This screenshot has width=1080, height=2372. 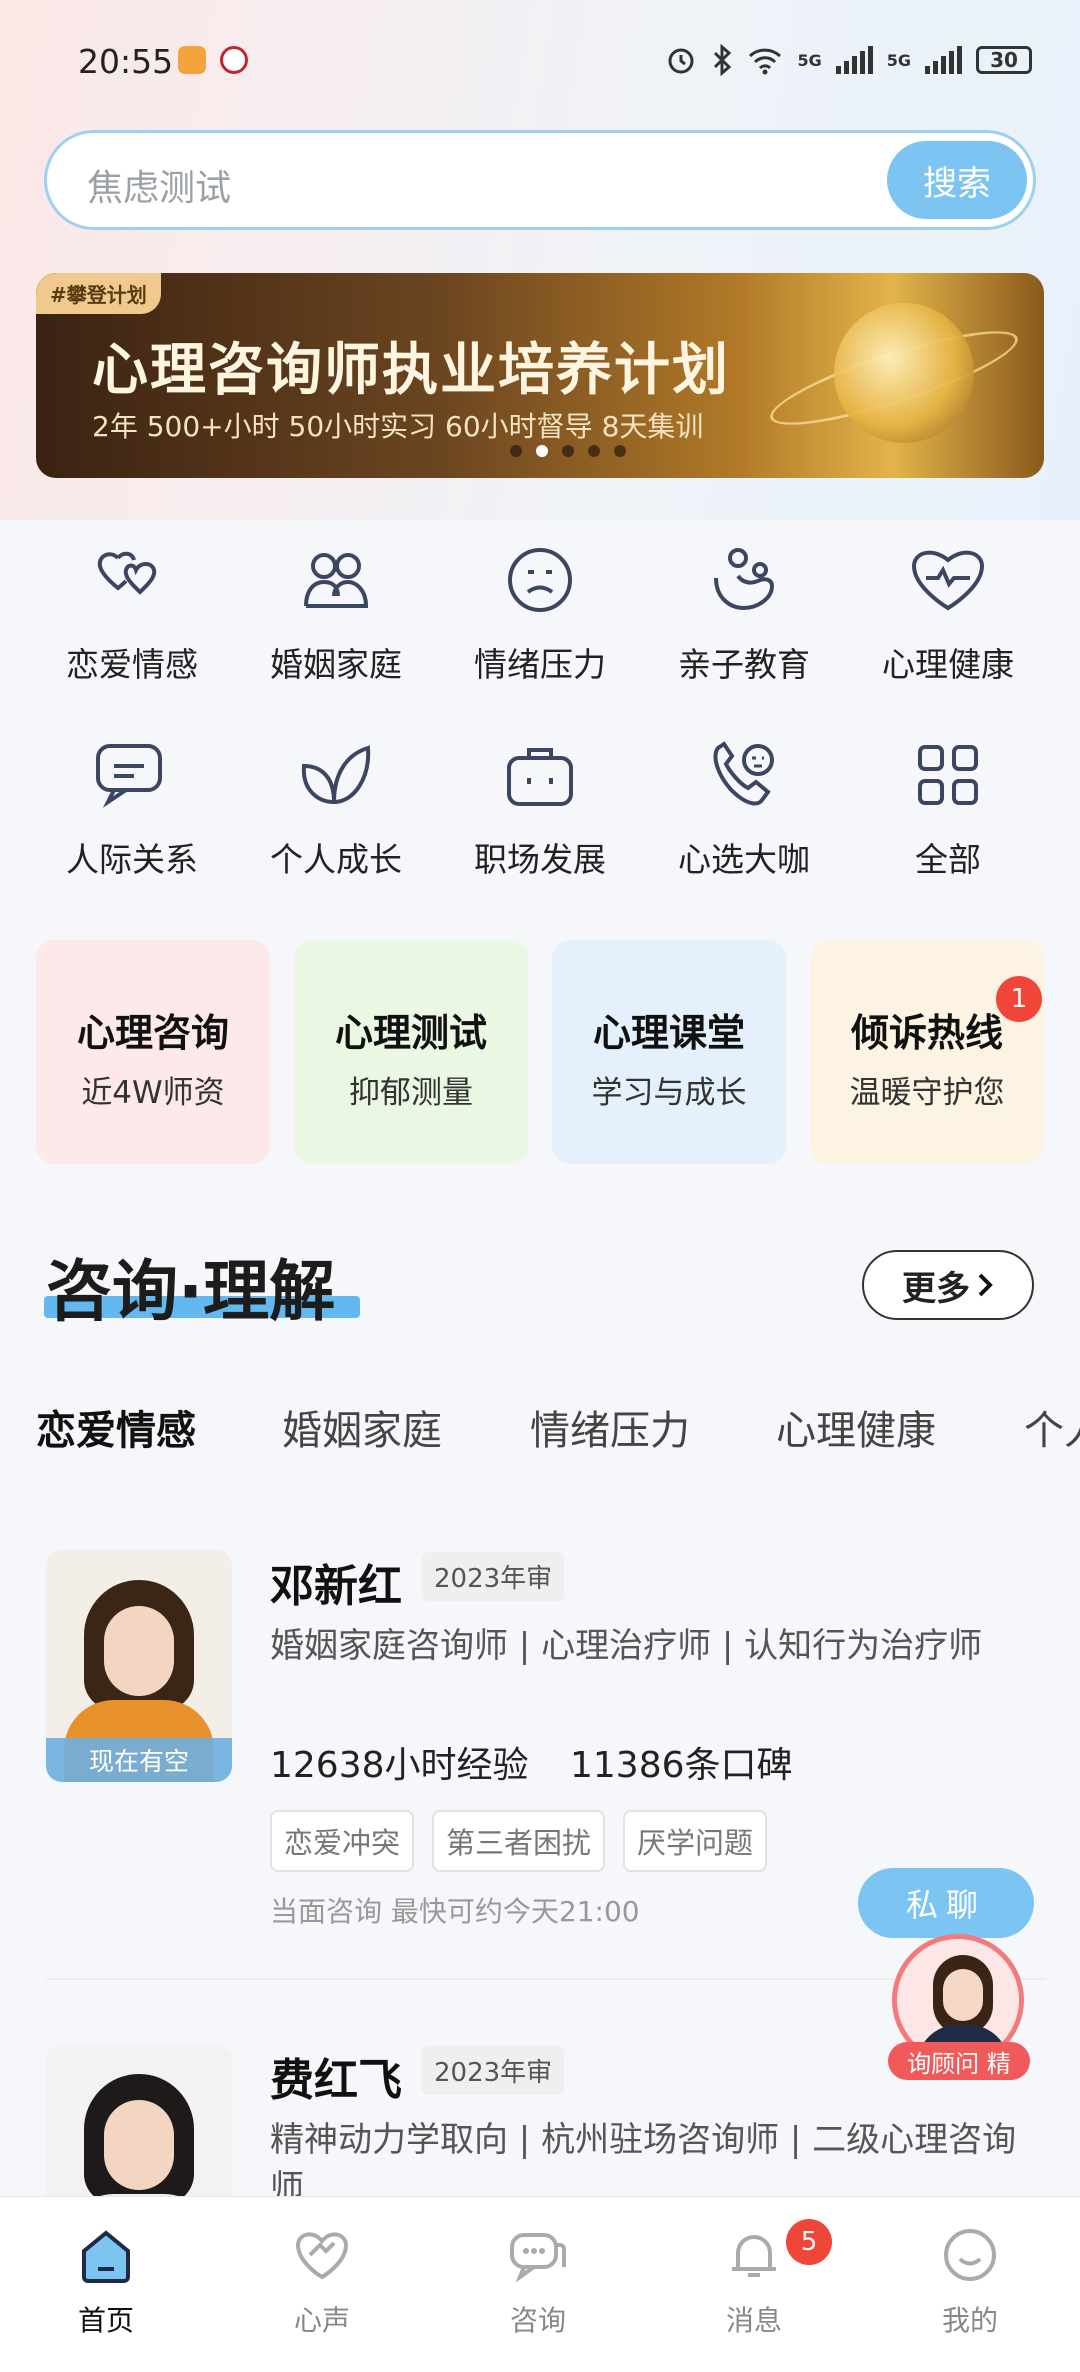 I want to click on nav-voice: 心声, so click(x=322, y=2282).